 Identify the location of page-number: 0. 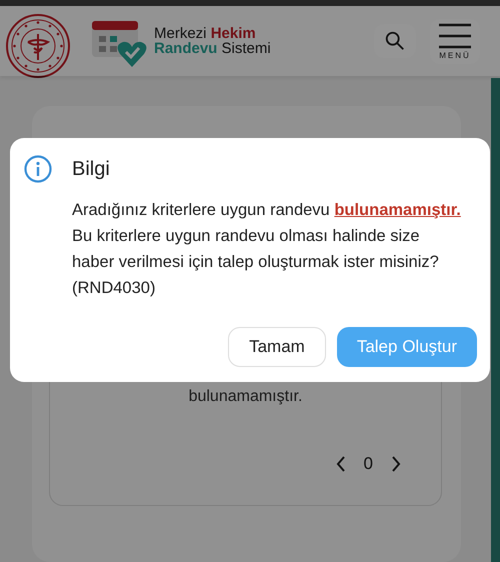
(368, 464).